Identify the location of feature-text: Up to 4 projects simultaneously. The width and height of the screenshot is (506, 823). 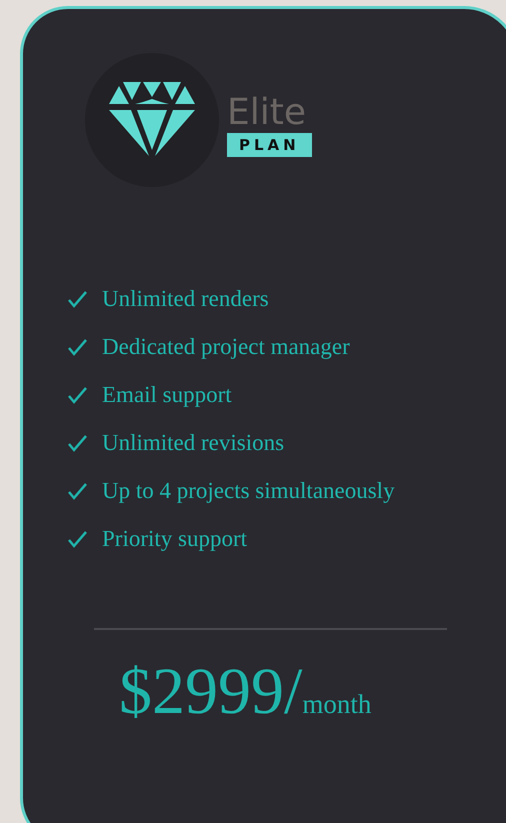
(248, 491).